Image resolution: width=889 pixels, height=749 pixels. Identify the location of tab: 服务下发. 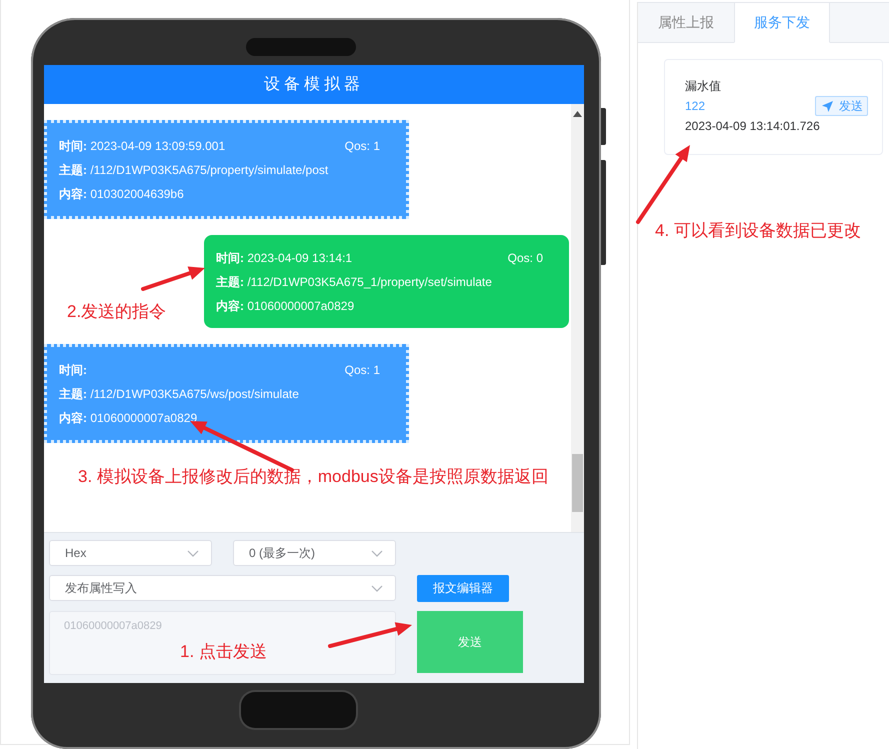
(782, 22).